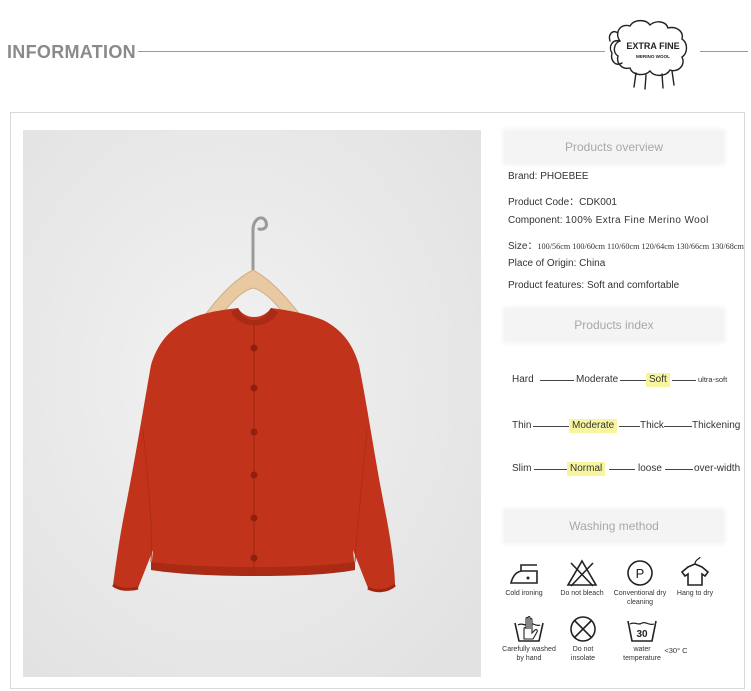 This screenshot has width=751, height=691. I want to click on iron-icon, so click(523, 574).